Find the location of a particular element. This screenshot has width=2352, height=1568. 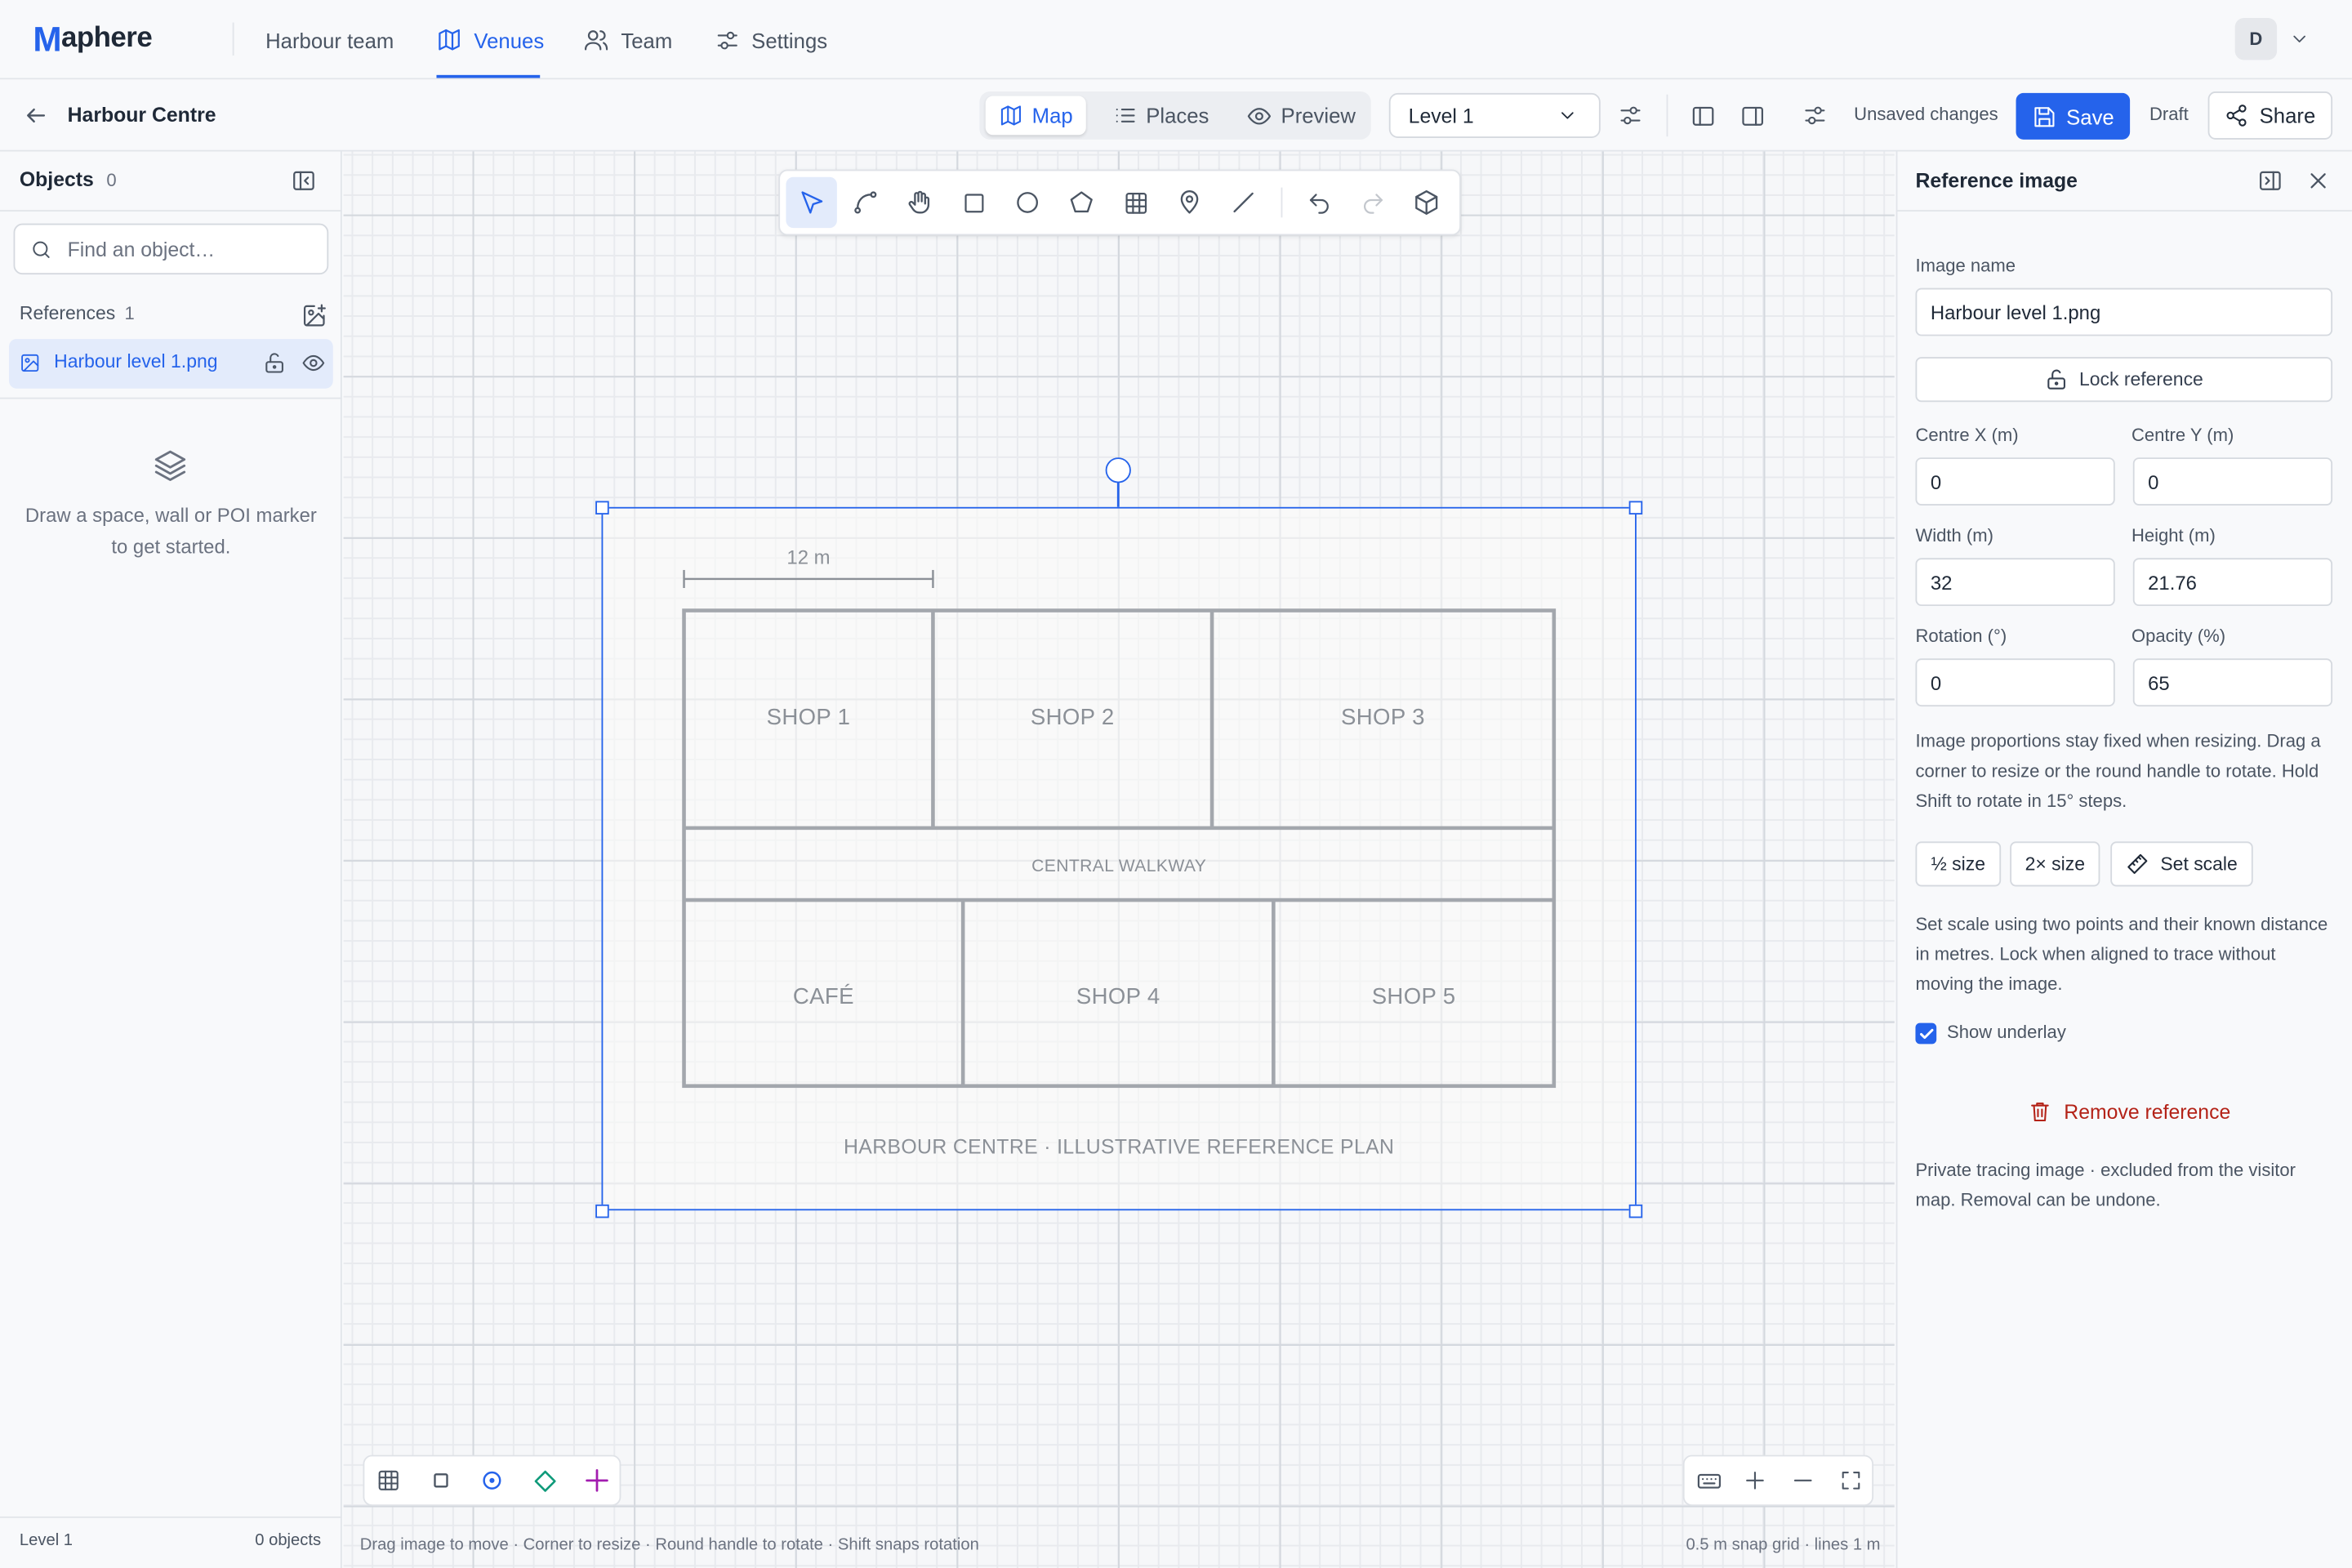

users-icon is located at coordinates (596, 40).